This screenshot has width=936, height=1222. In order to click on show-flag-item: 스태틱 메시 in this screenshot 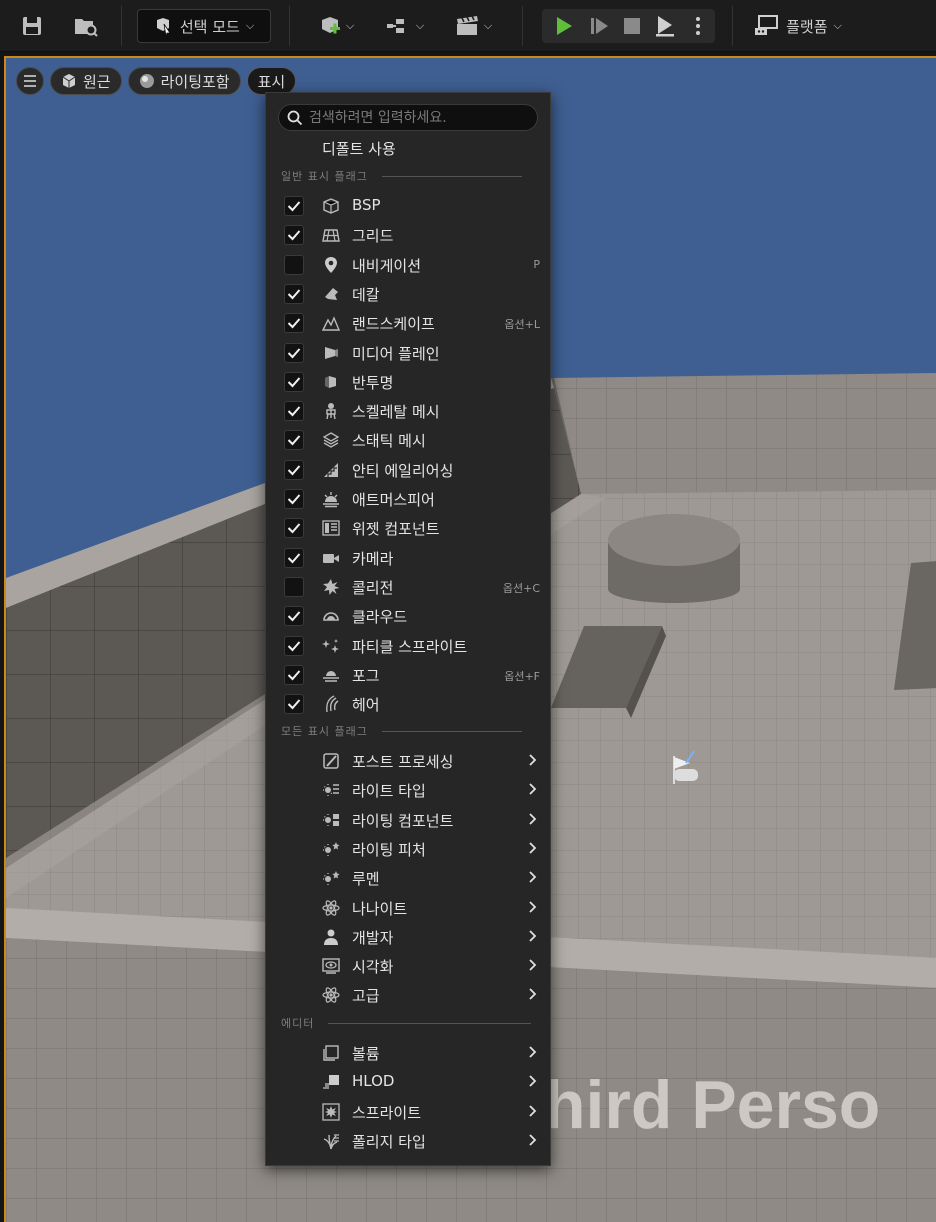, I will do `click(408, 439)`.